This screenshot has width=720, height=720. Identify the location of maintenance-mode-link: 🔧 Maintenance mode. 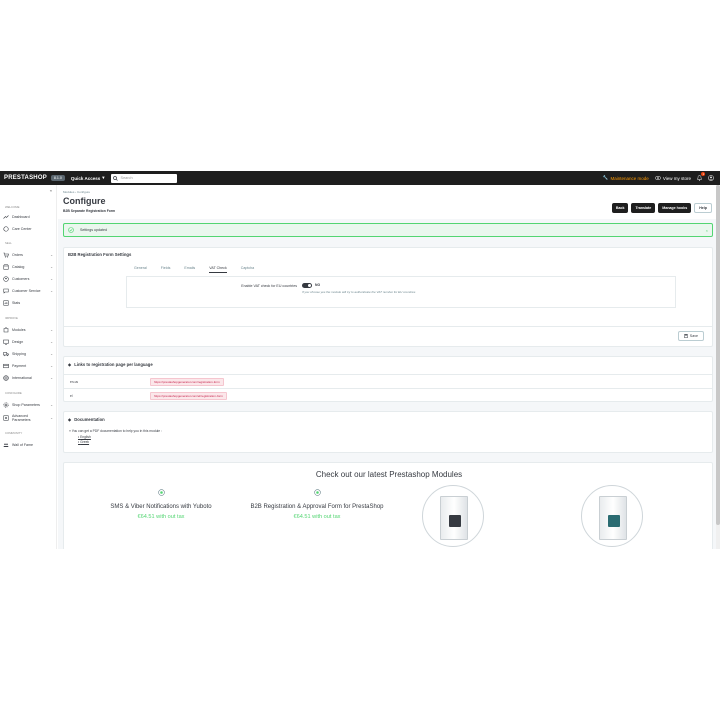
(626, 178).